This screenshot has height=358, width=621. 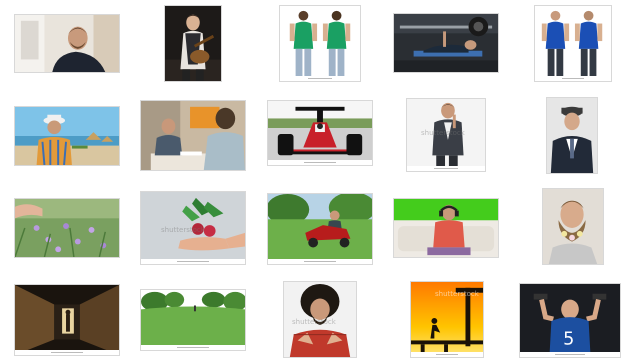 I want to click on result-tile-man-afro-hands: shutterstock, so click(x=320, y=319).